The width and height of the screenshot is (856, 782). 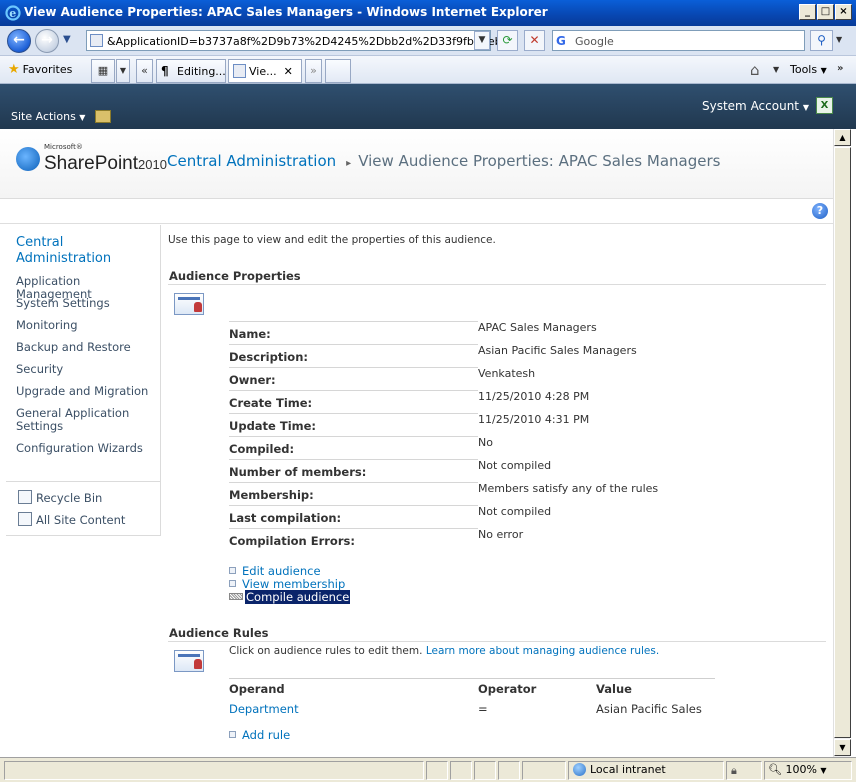 What do you see at coordinates (820, 211) in the screenshot?
I see `help-icon: ?` at bounding box center [820, 211].